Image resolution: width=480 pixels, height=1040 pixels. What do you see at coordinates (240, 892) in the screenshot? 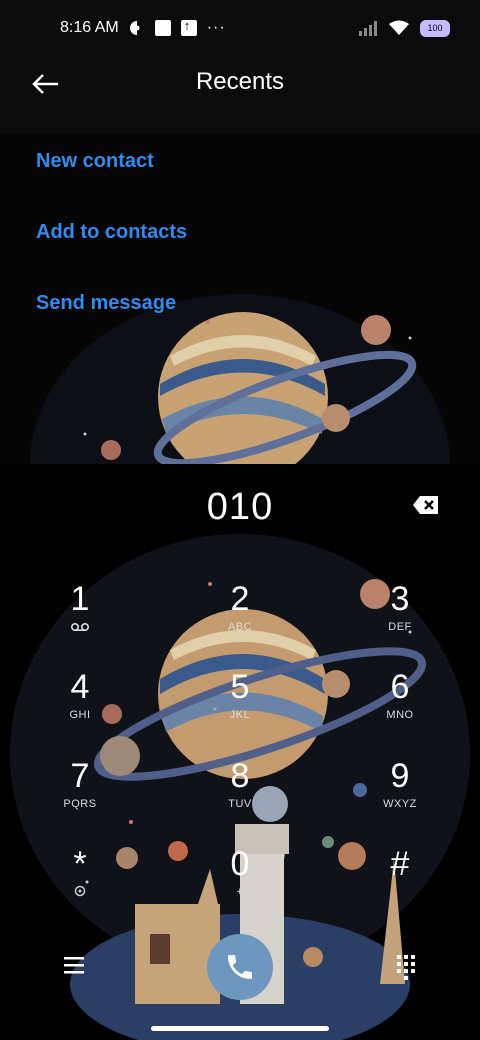
I see `key-letters: +` at bounding box center [240, 892].